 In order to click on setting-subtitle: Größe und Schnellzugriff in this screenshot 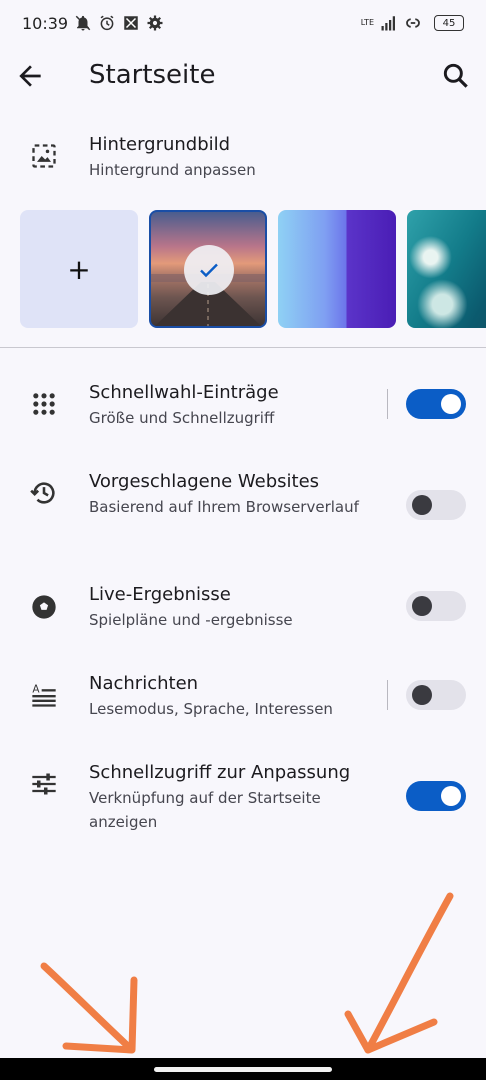, I will do `click(182, 418)`.